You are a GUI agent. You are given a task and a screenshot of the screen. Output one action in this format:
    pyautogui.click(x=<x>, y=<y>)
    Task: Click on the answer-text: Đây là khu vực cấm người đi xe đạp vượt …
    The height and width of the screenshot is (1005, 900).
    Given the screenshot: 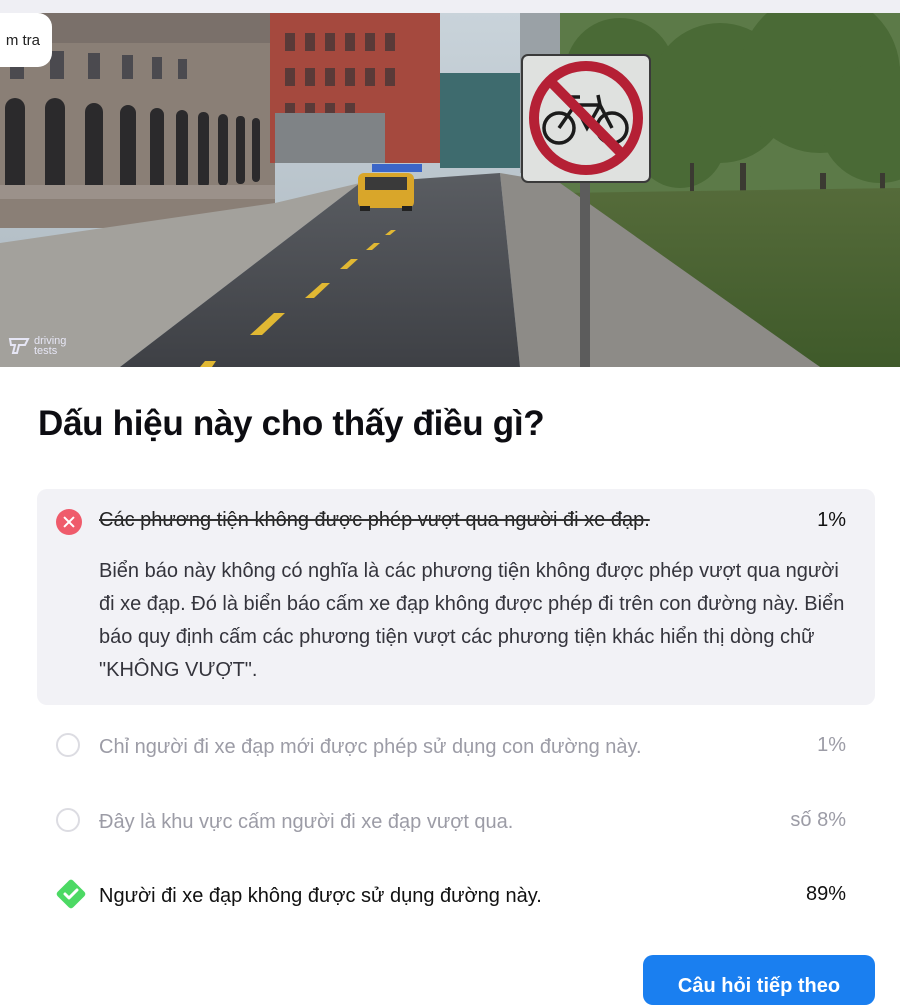 What is the action you would take?
    pyautogui.click(x=306, y=822)
    